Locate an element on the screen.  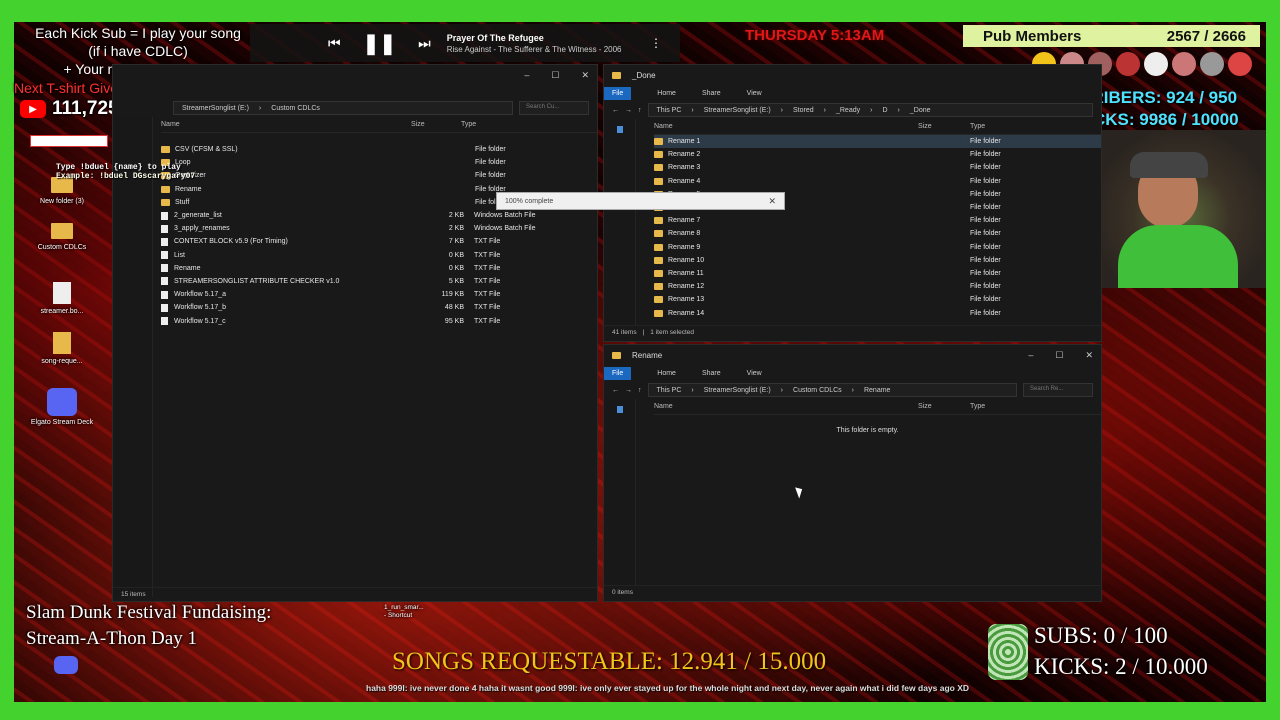
next-track-icon: ⏭ is located at coordinates (424, 43).